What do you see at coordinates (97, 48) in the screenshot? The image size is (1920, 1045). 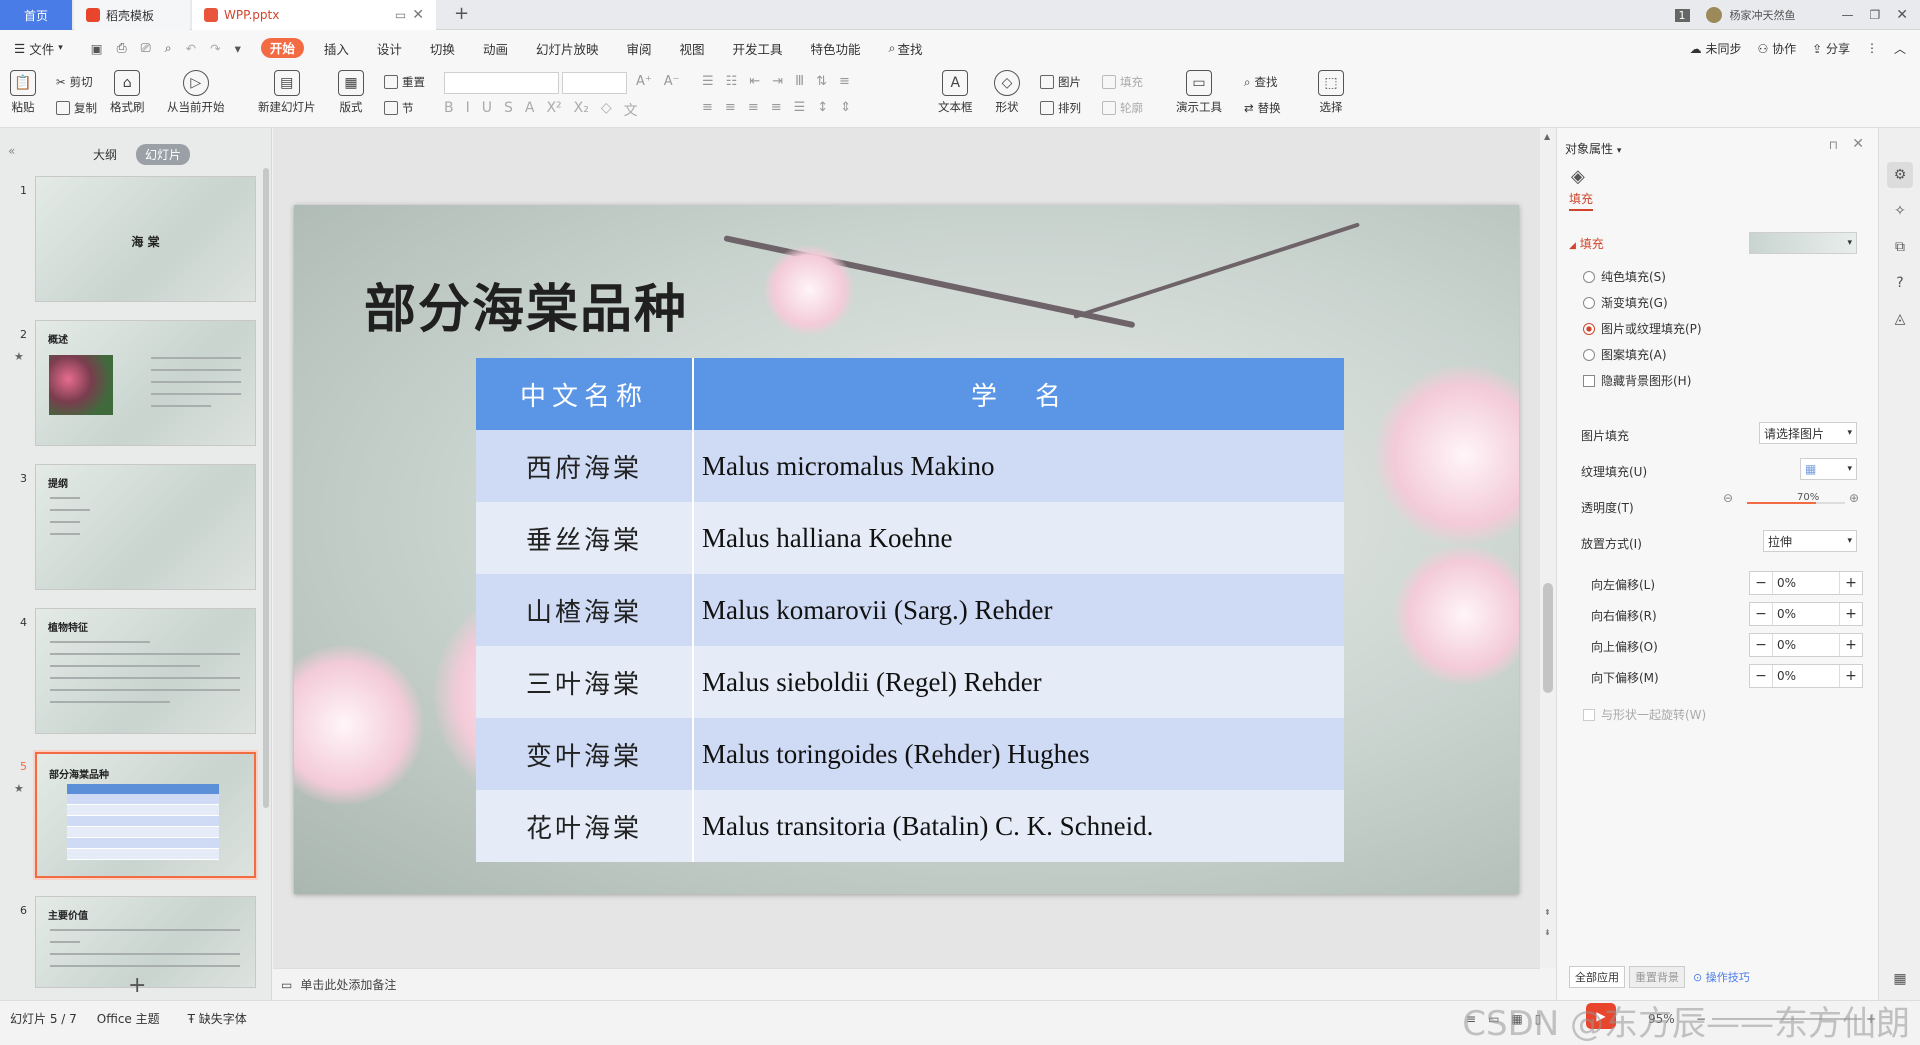 I see `save-icon: ▣` at bounding box center [97, 48].